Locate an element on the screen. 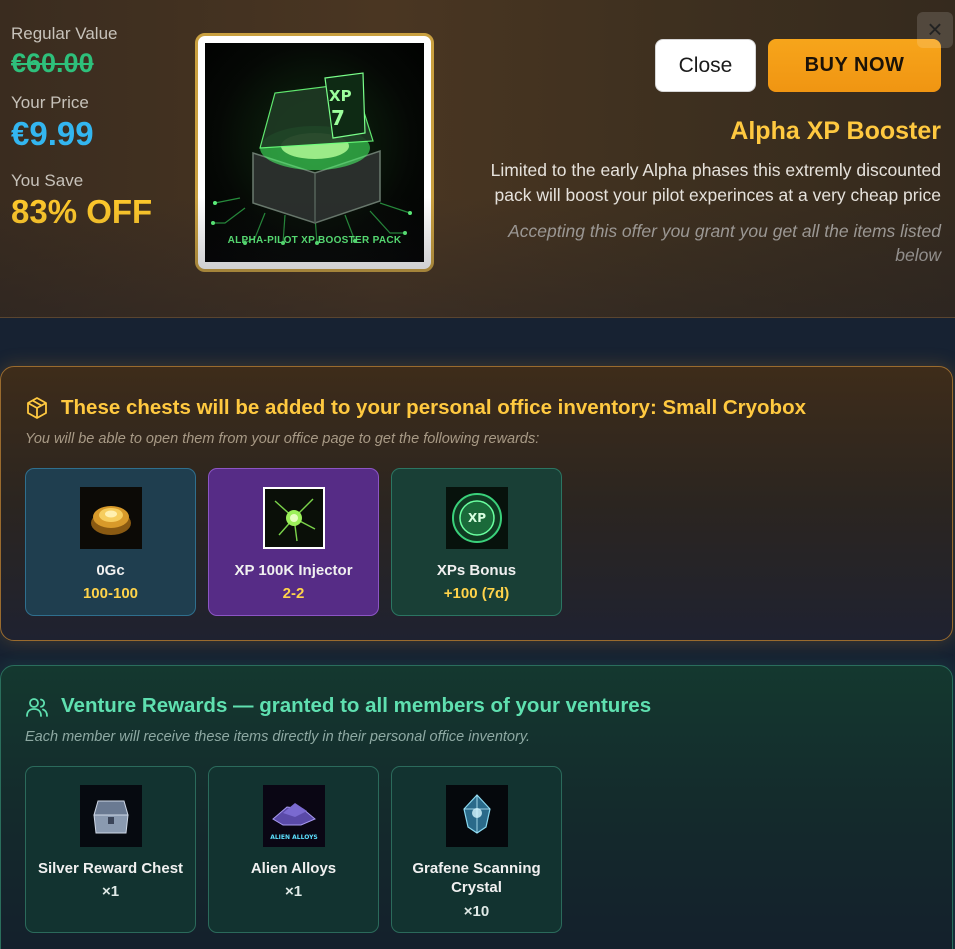  venture-card-scanning-crystal: Grafene Scanning Crystal ×10 is located at coordinates (476, 849).